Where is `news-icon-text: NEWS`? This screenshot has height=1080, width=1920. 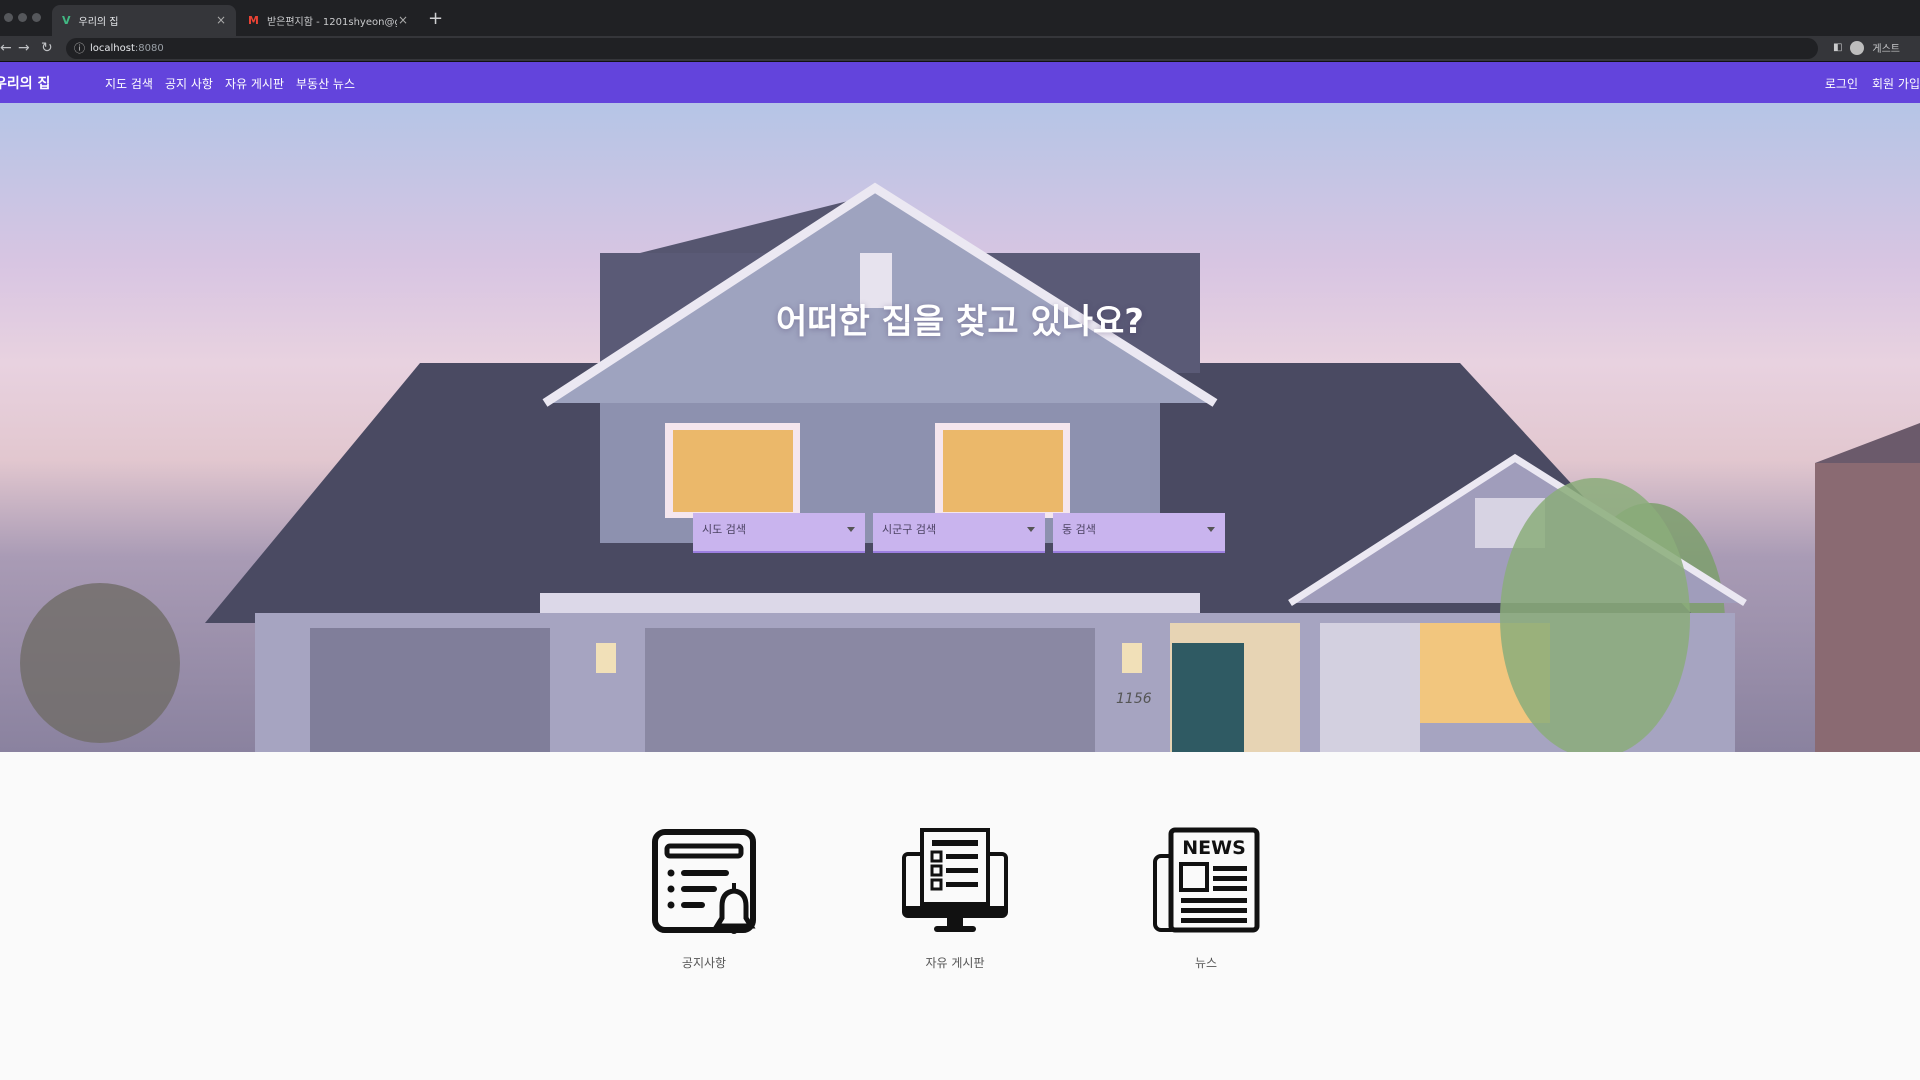 news-icon-text: NEWS is located at coordinates (1214, 848).